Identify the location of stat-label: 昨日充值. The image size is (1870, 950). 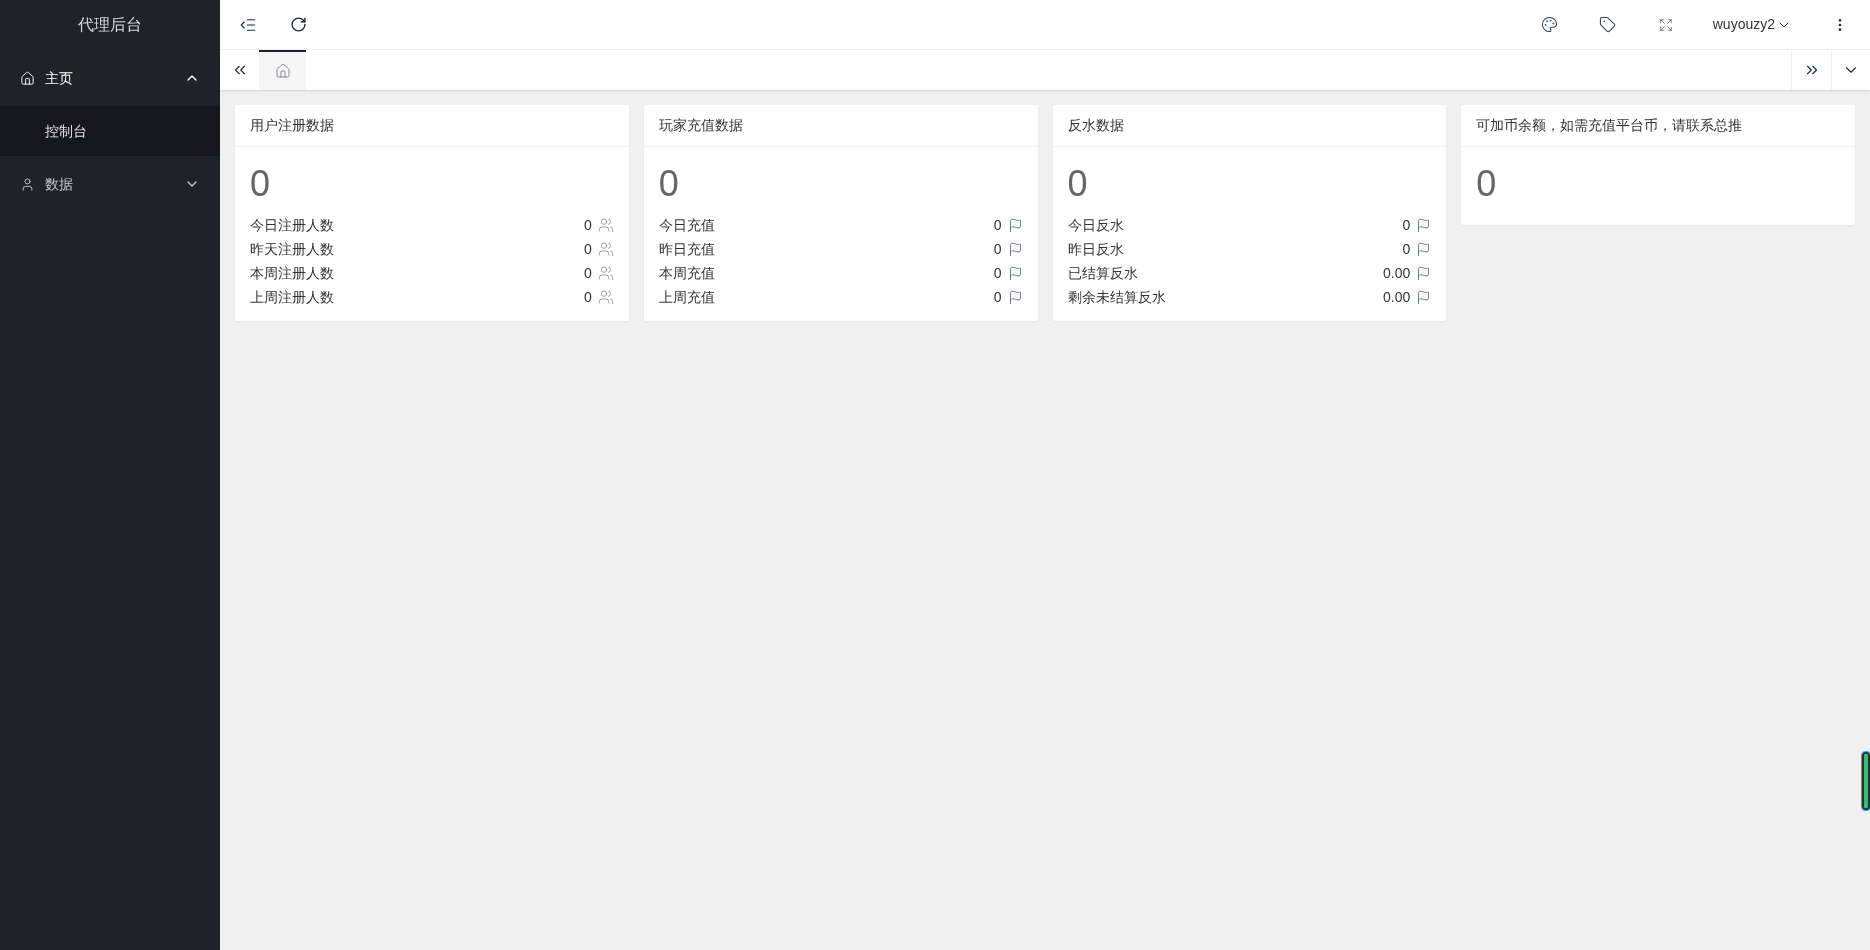
(687, 249).